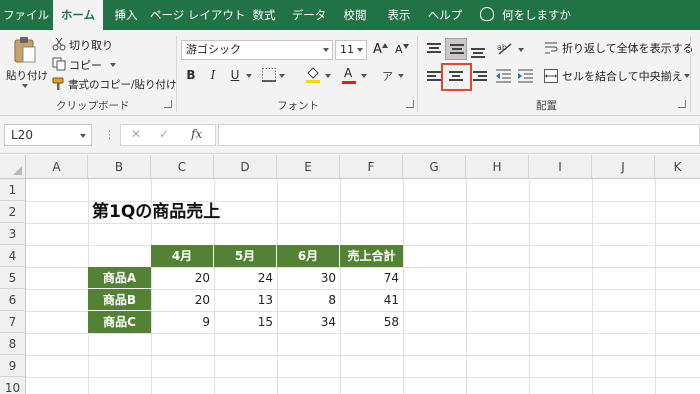 The height and width of the screenshot is (394, 700). I want to click on align-left-button, so click(434, 77).